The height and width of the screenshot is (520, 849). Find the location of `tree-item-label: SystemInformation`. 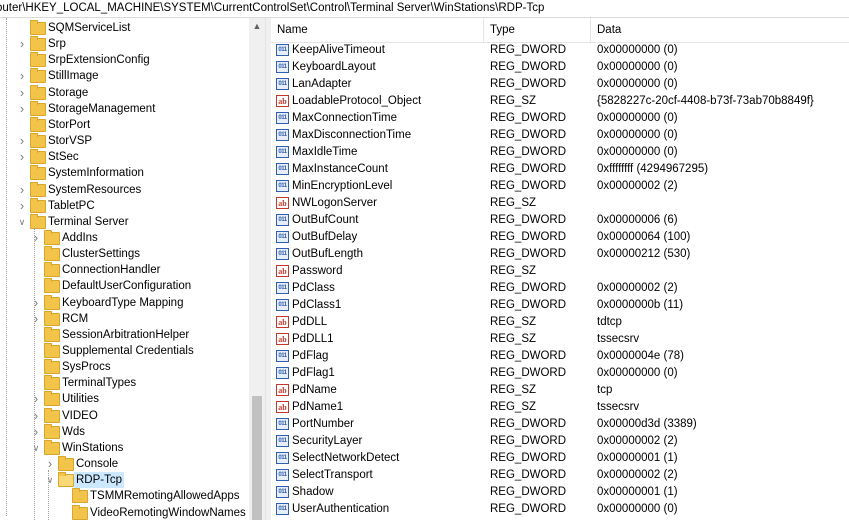

tree-item-label: SystemInformation is located at coordinates (96, 173).